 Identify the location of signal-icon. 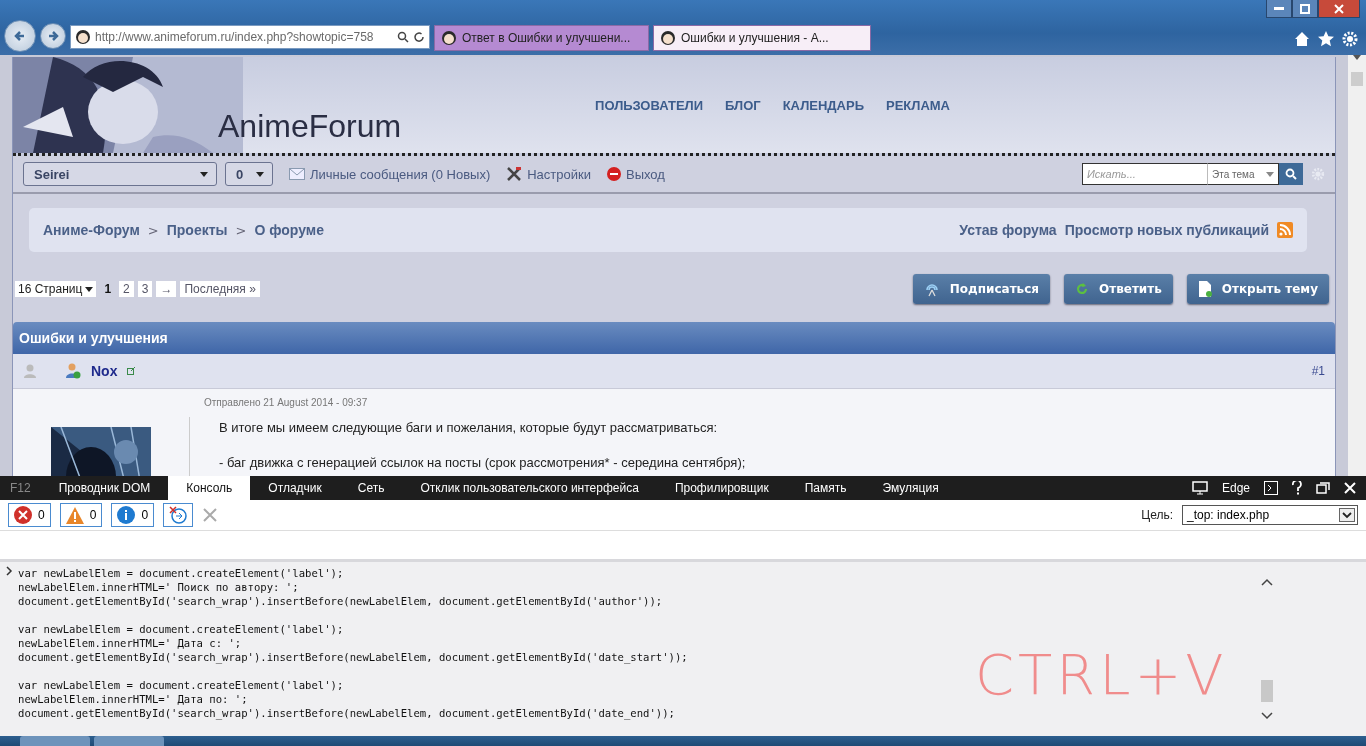
(931, 289).